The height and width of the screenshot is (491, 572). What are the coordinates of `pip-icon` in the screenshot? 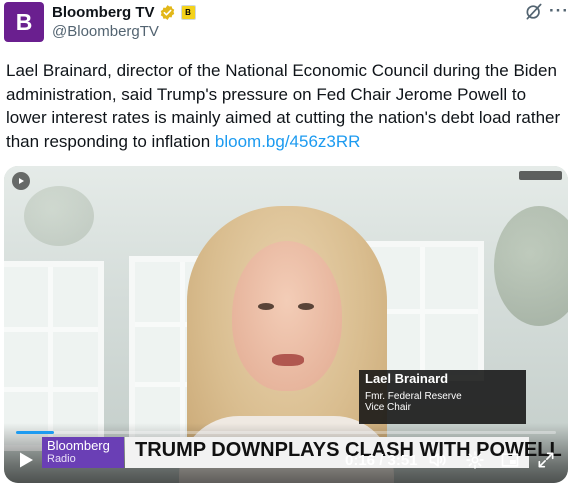 It's located at (510, 460).